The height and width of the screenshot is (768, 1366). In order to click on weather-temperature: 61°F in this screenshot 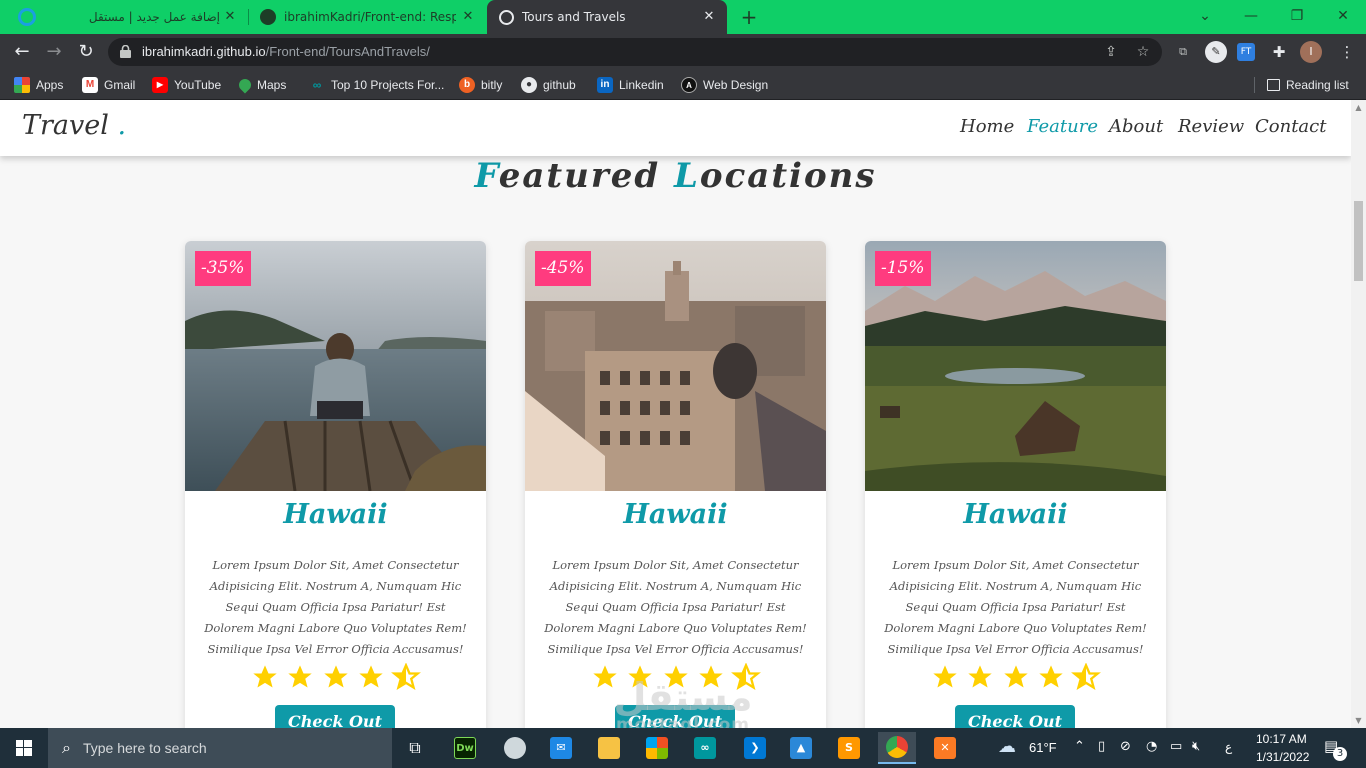, I will do `click(1043, 747)`.